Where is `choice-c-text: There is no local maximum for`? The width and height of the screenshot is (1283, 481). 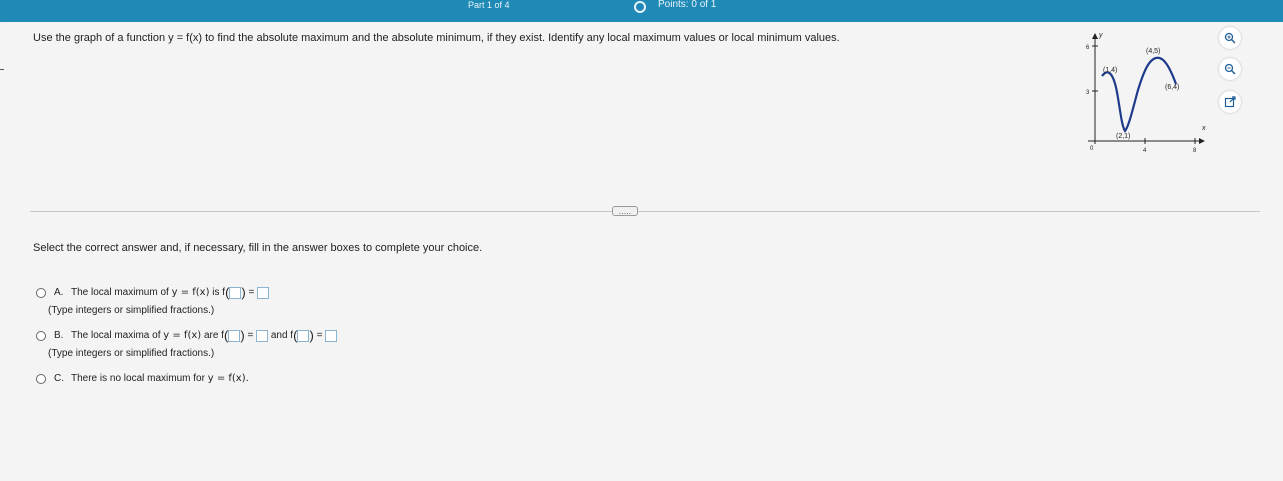
choice-c-text: There is no local maximum for is located at coordinates (138, 378).